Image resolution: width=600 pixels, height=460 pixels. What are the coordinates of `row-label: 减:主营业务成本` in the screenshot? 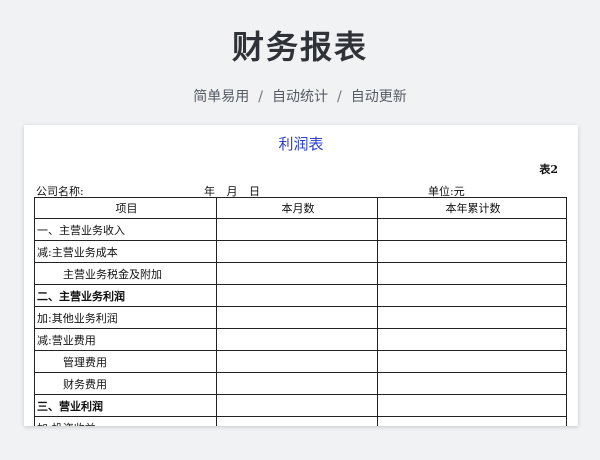 It's located at (125, 251).